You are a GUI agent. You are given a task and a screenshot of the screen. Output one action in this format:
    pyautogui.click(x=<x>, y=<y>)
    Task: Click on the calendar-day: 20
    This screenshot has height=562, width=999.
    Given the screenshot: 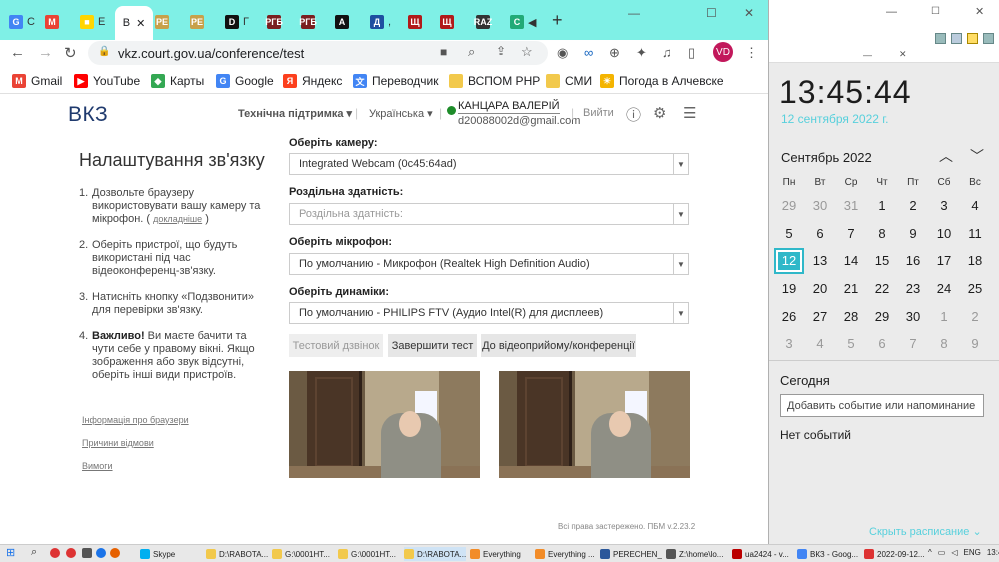 What is the action you would take?
    pyautogui.click(x=820, y=289)
    